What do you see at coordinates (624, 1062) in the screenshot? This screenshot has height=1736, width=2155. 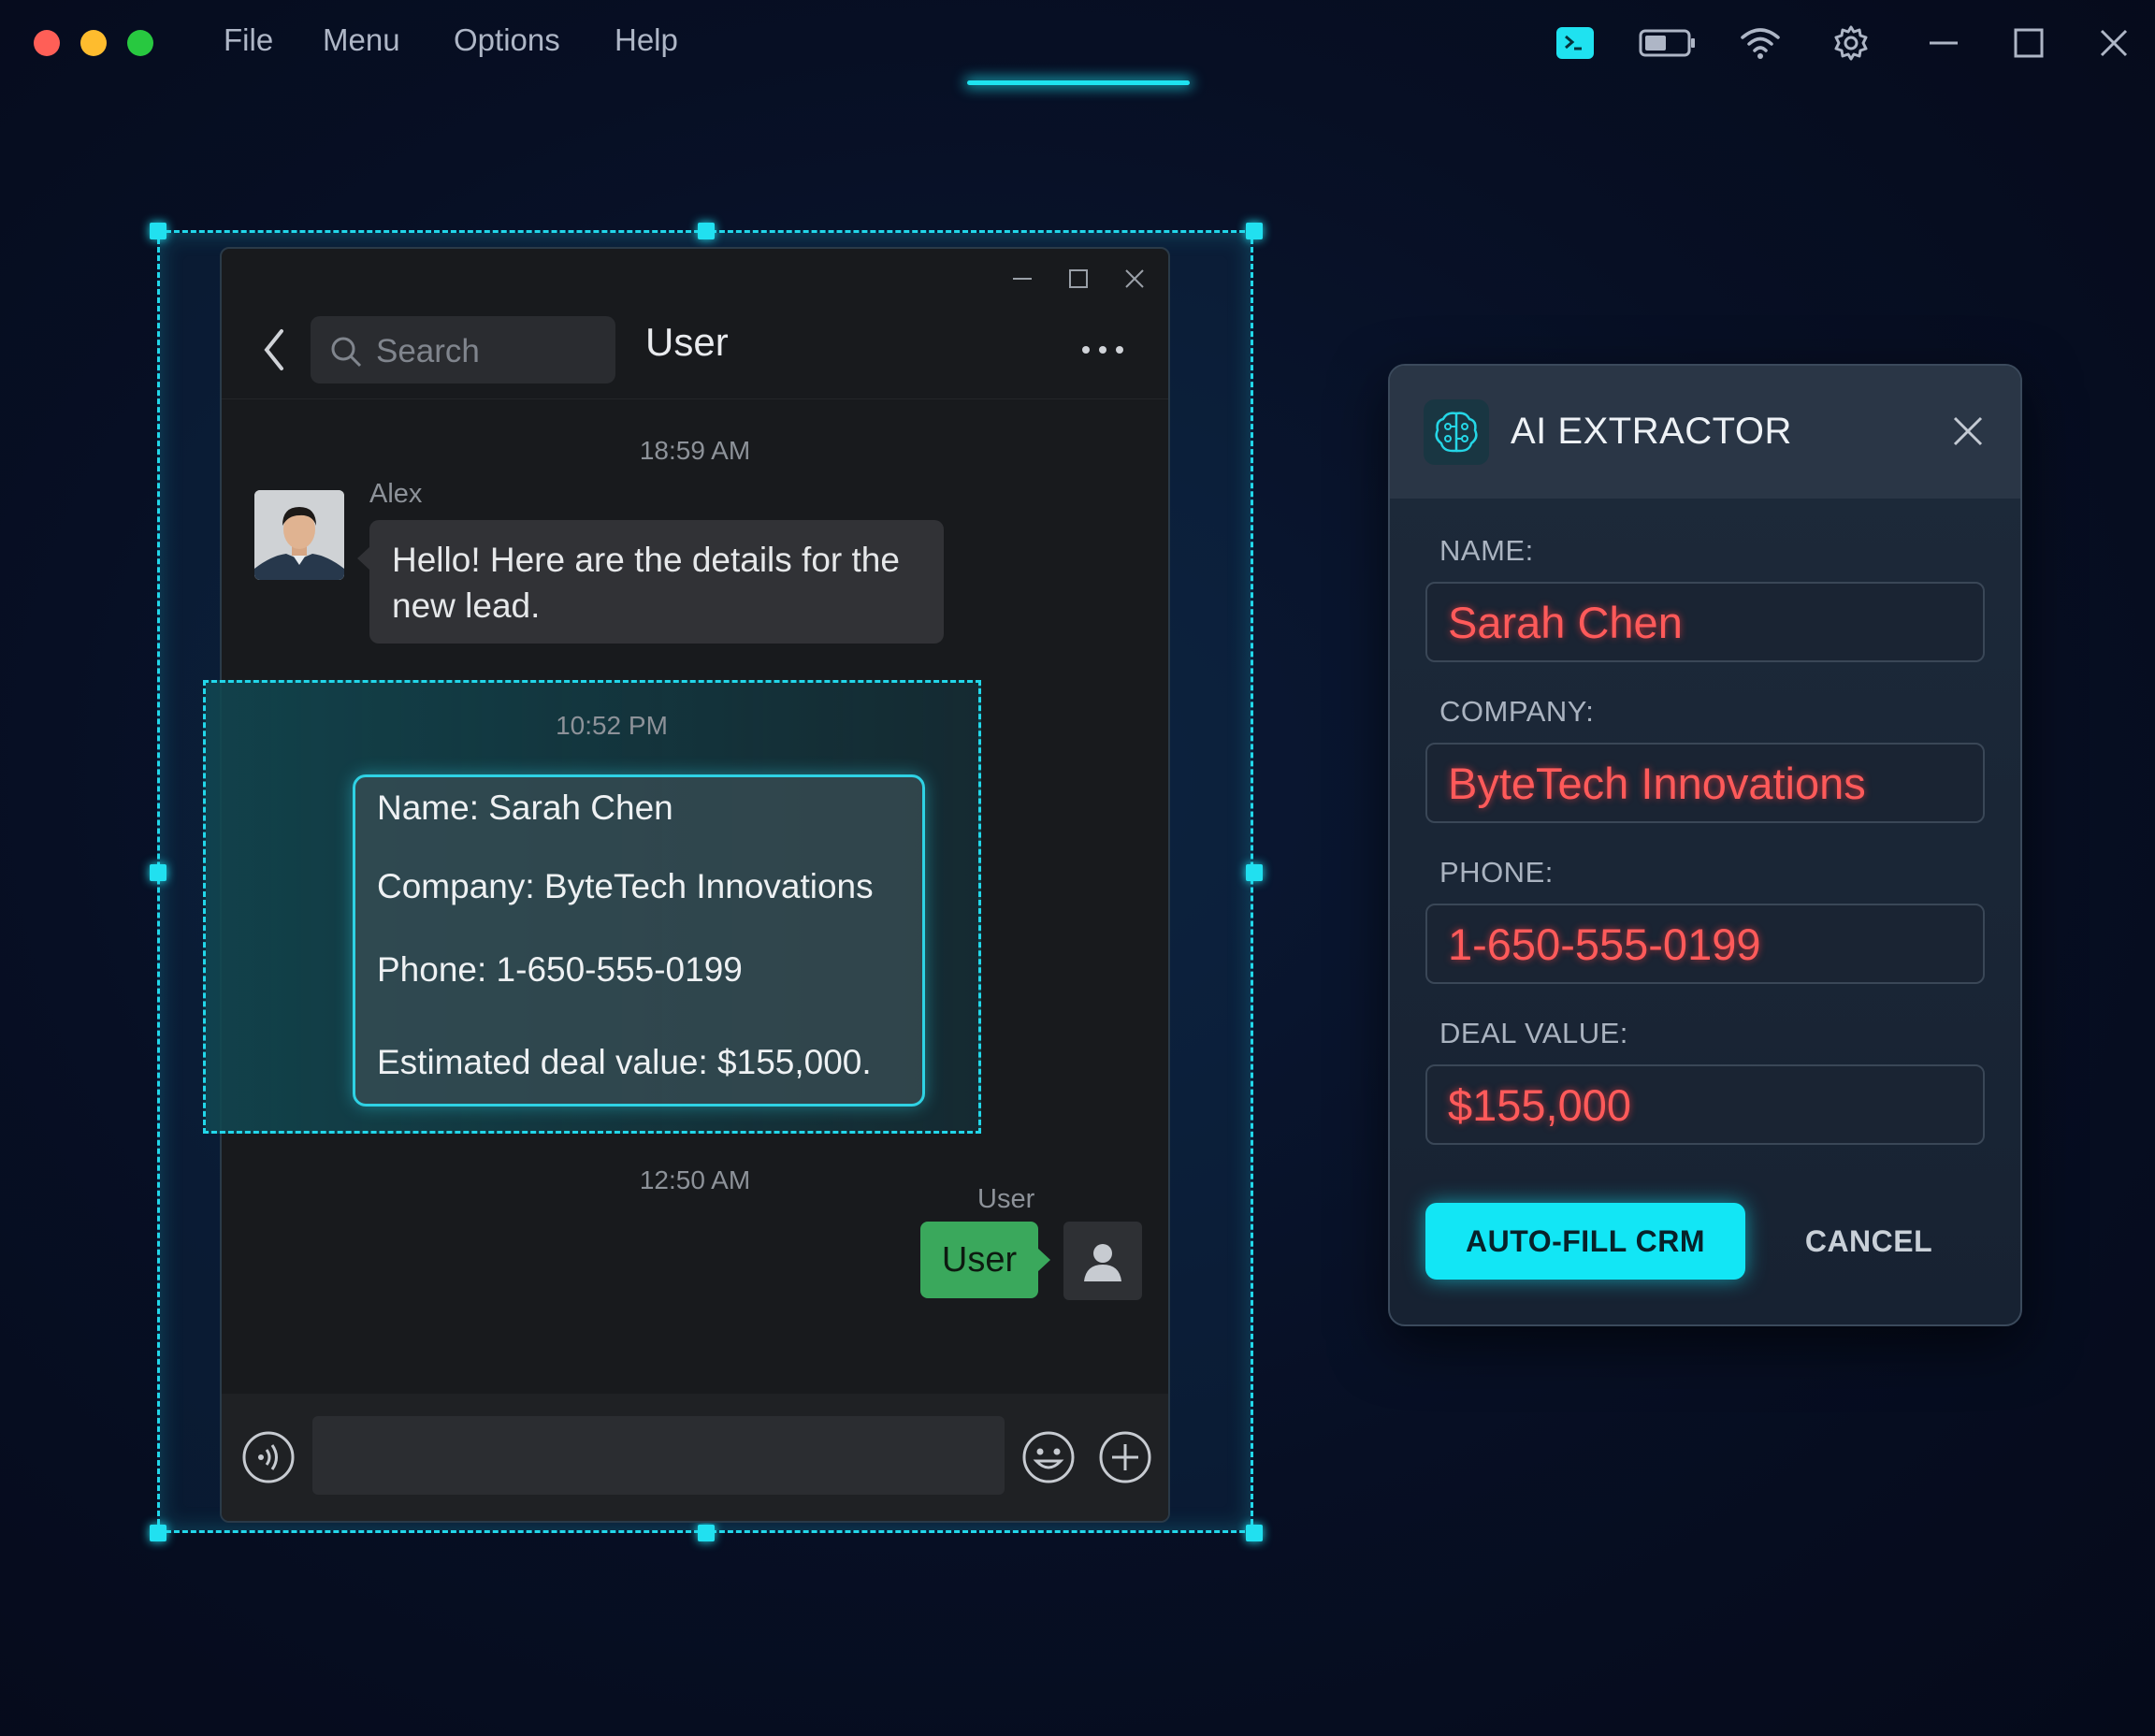 I see `message-line-deal-value: Estimated deal value: $155,000.` at bounding box center [624, 1062].